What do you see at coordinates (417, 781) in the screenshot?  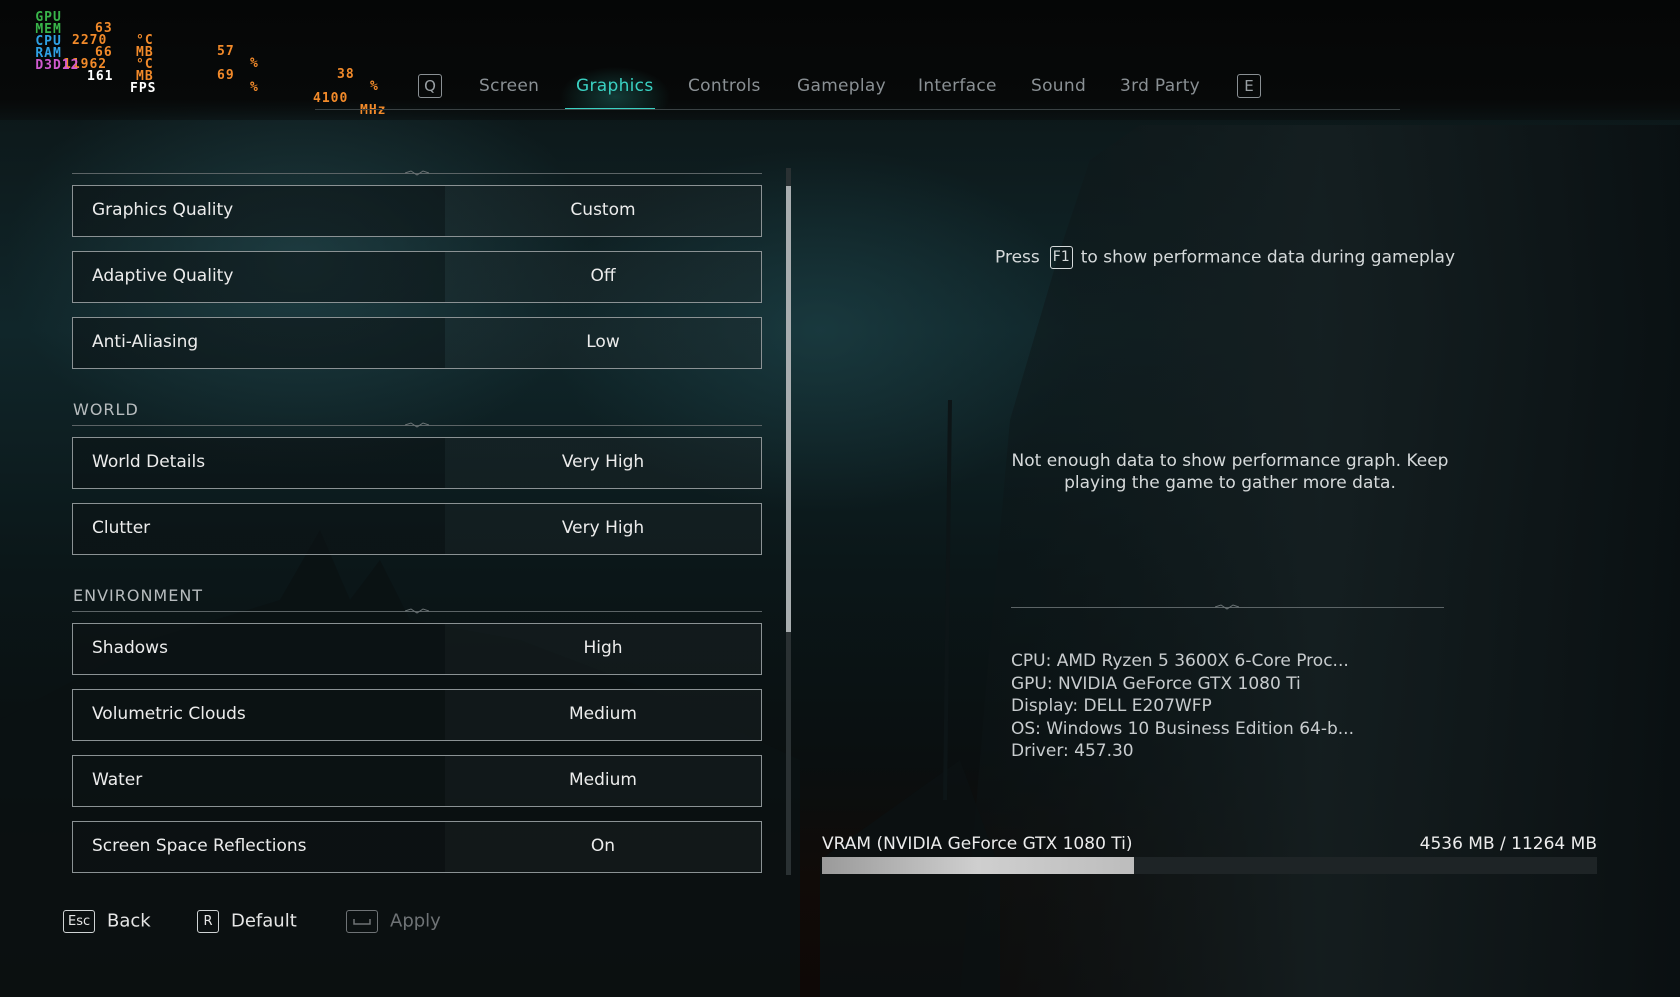 I see `setting-row-water: Water Medium` at bounding box center [417, 781].